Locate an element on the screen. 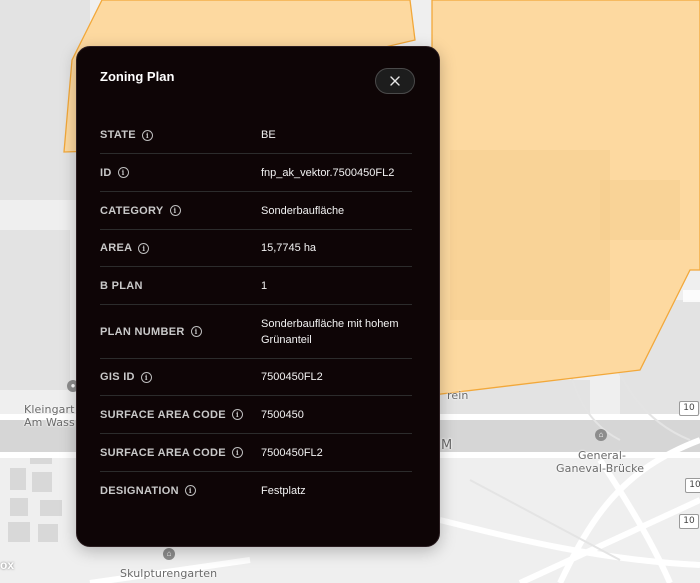 Image resolution: width=700 pixels, height=583 pixels. attribute-value: BE is located at coordinates (268, 135).